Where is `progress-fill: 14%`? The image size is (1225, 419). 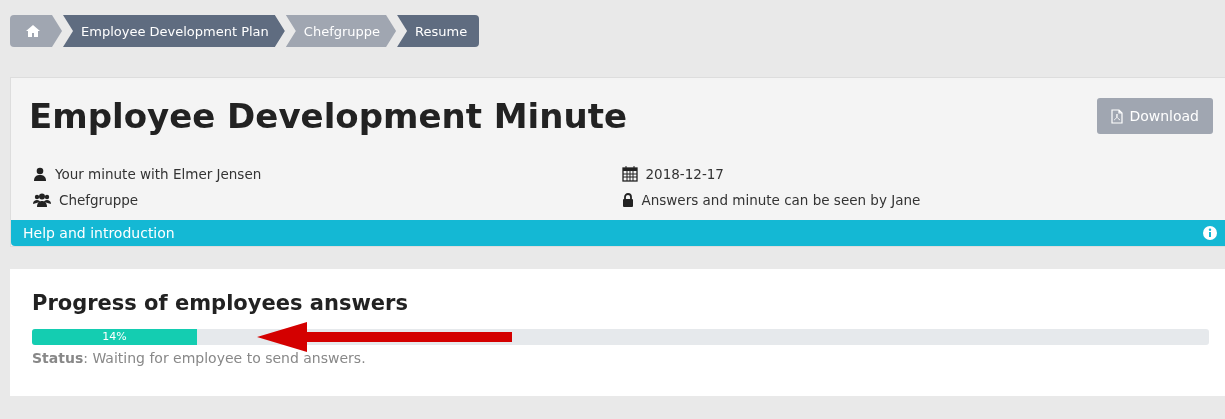 progress-fill: 14% is located at coordinates (114, 337).